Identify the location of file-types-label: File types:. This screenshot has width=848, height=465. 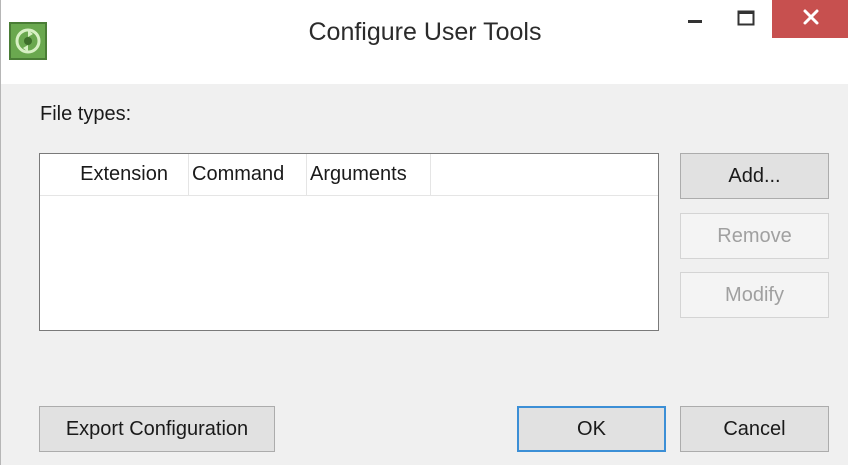
(86, 114).